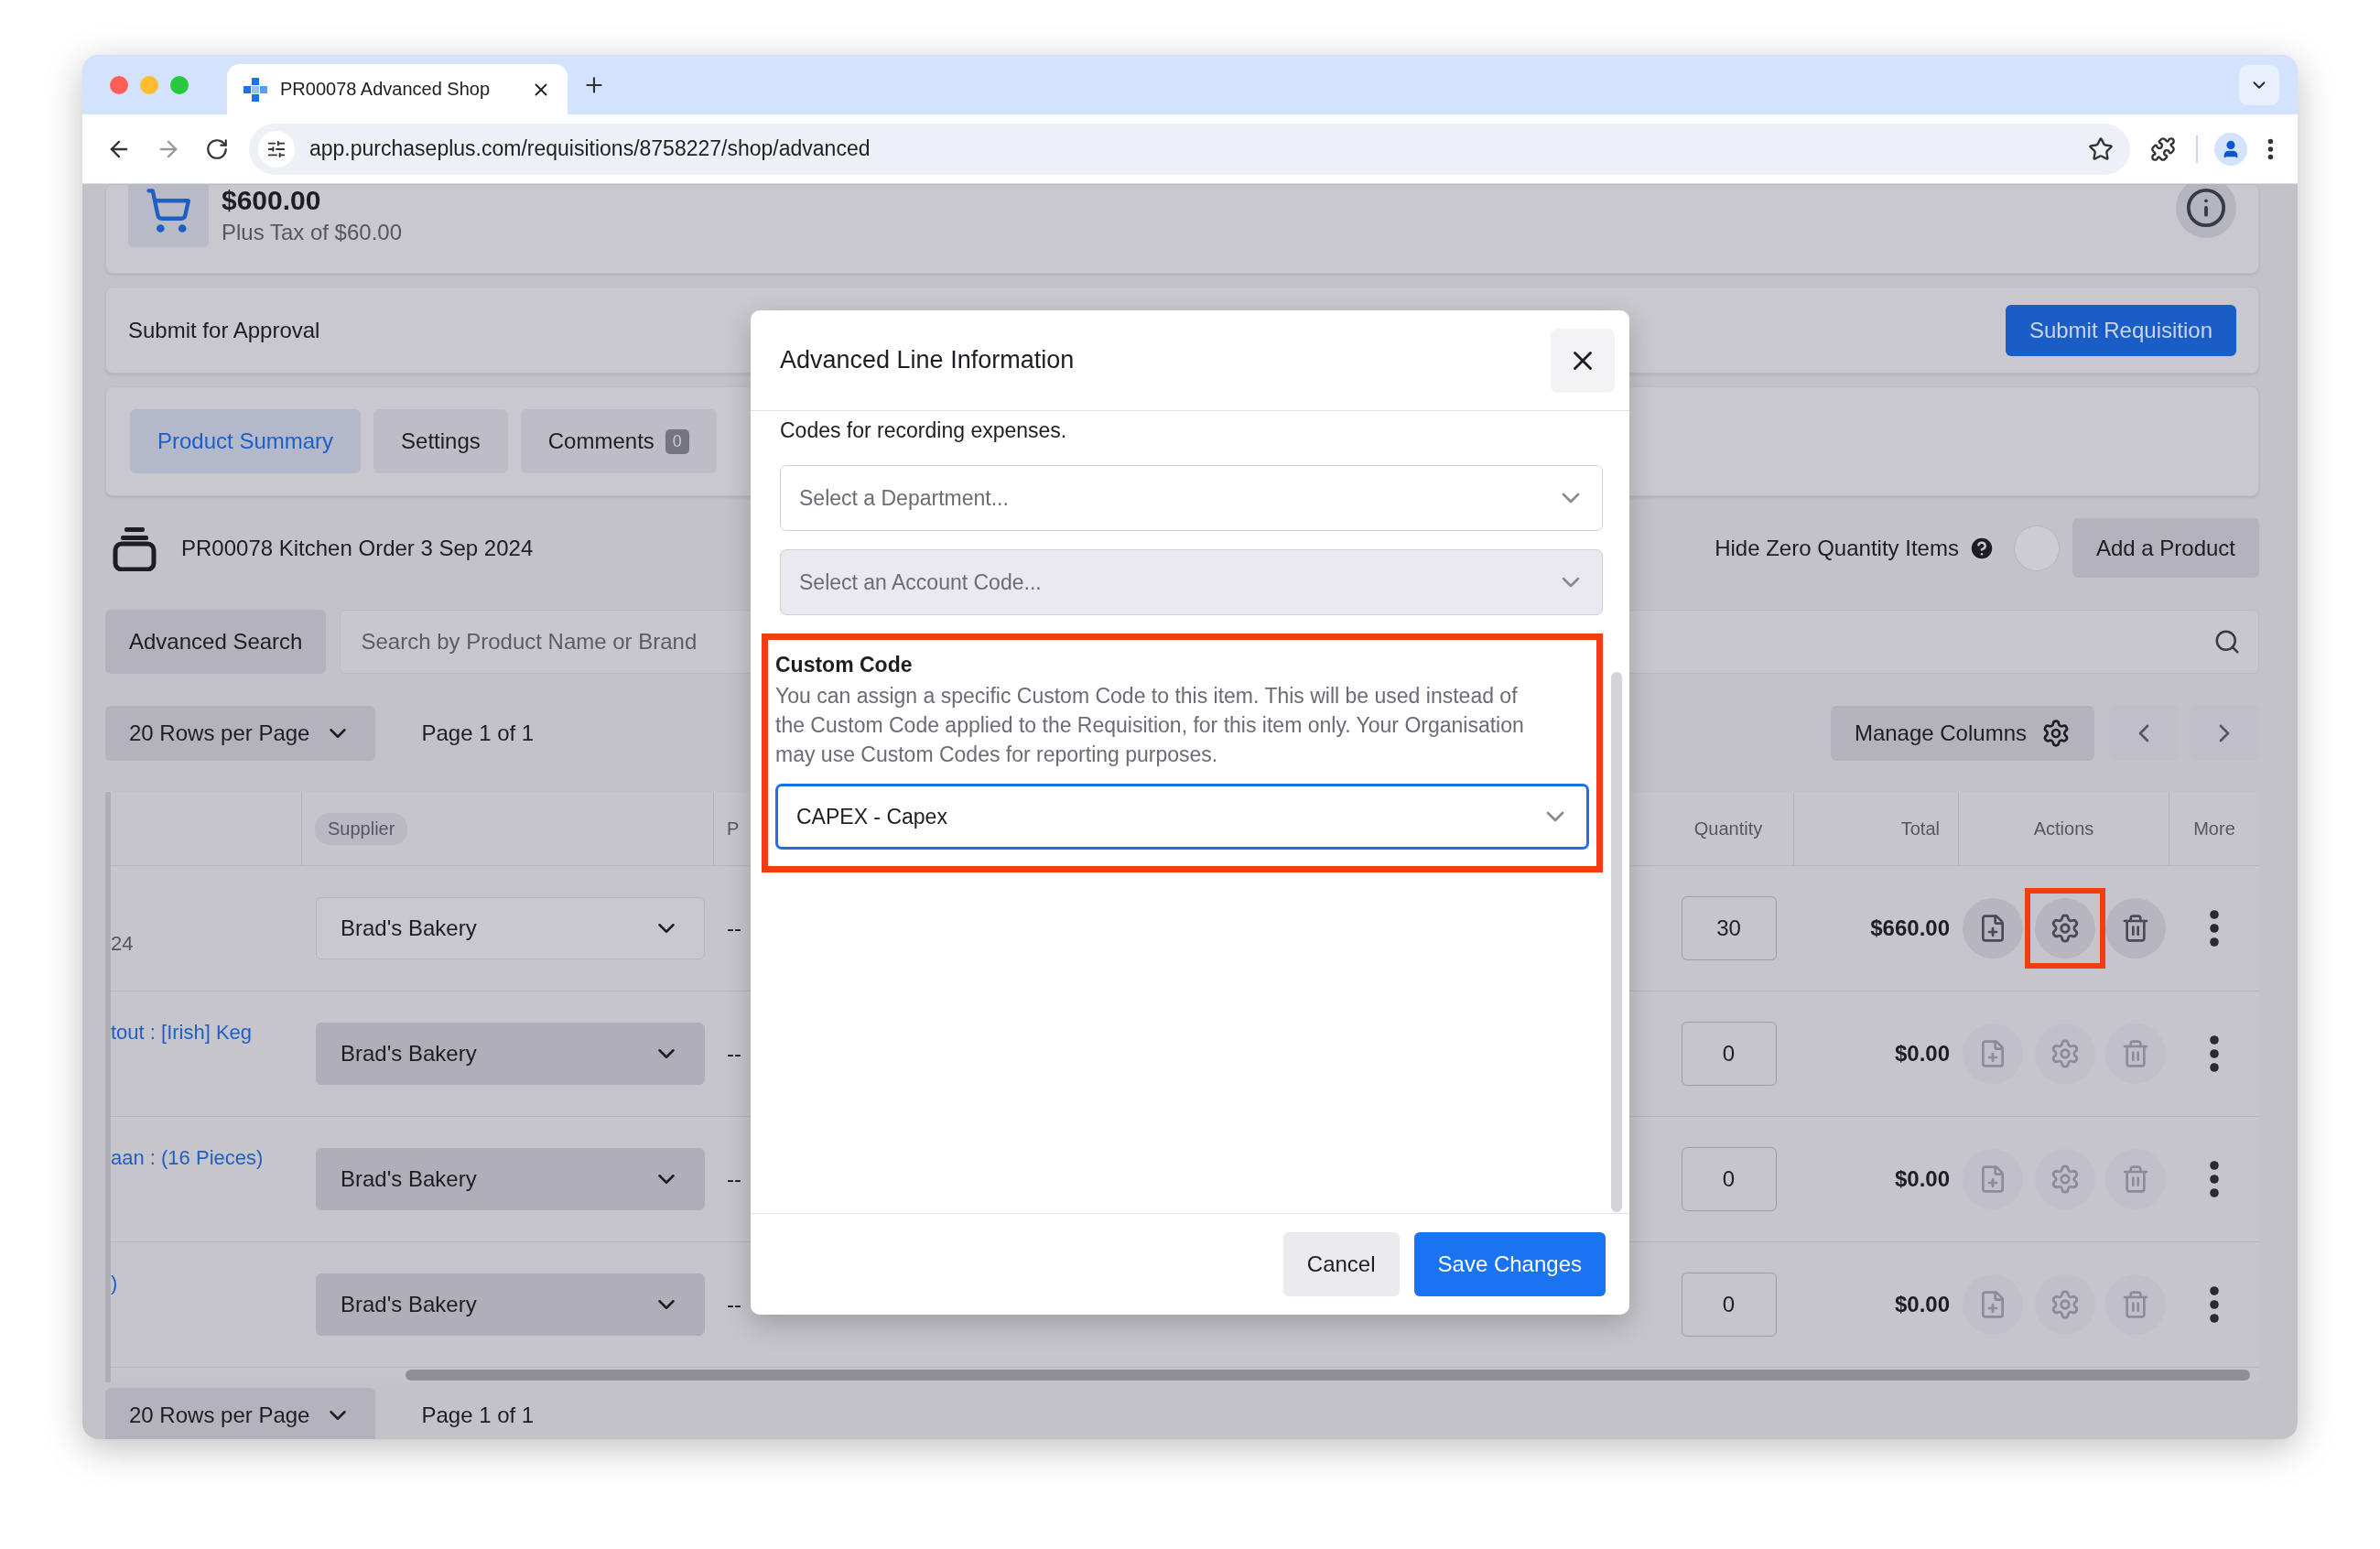 This screenshot has width=2380, height=1549. Describe the element at coordinates (924, 430) in the screenshot. I see `intro-text: Codes for recording expenses.` at that location.